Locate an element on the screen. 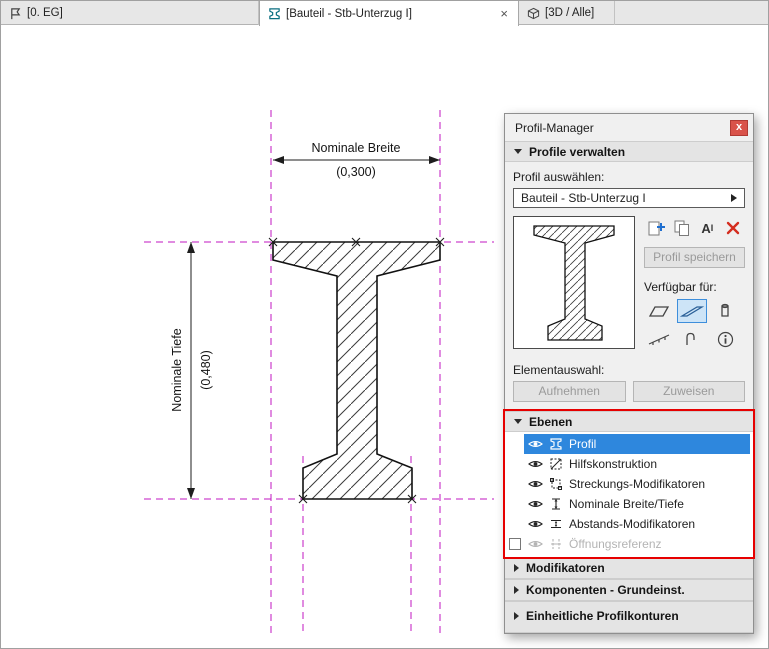  column-icon is located at coordinates (725, 311).